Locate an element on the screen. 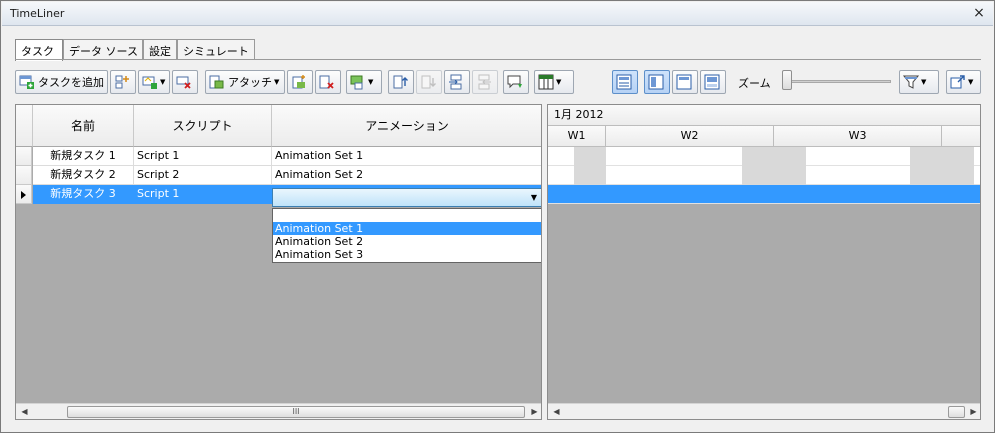  view-chart-icon is located at coordinates (712, 82).